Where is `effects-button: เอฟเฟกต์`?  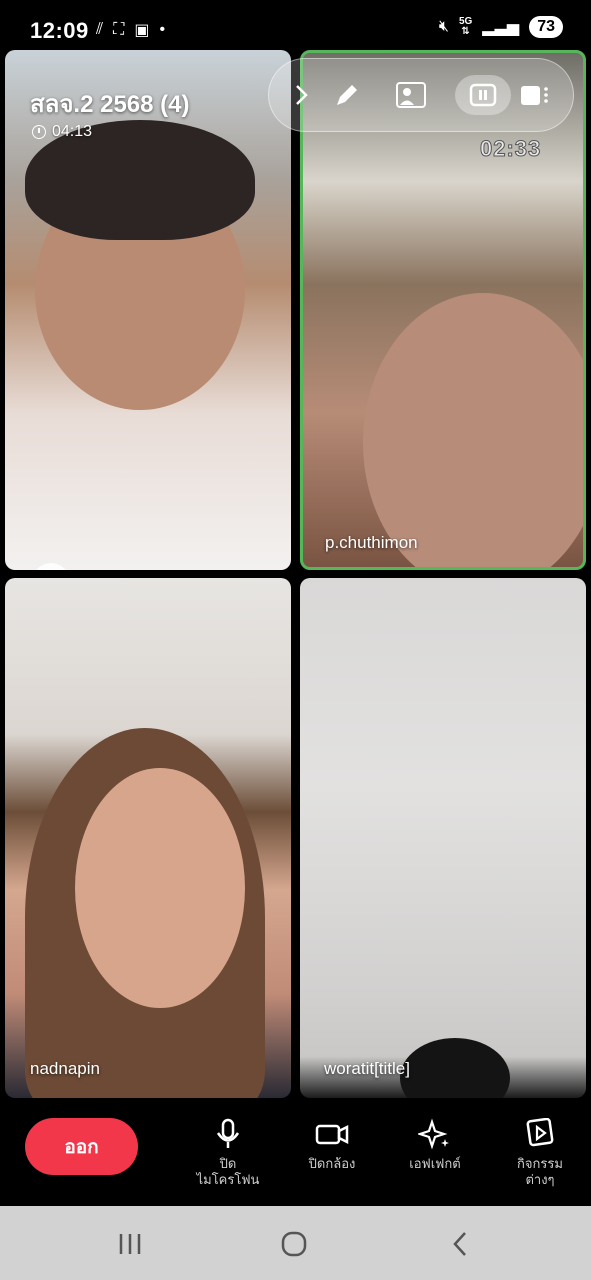
effects-button: เอฟเฟกต์ is located at coordinates (435, 1145).